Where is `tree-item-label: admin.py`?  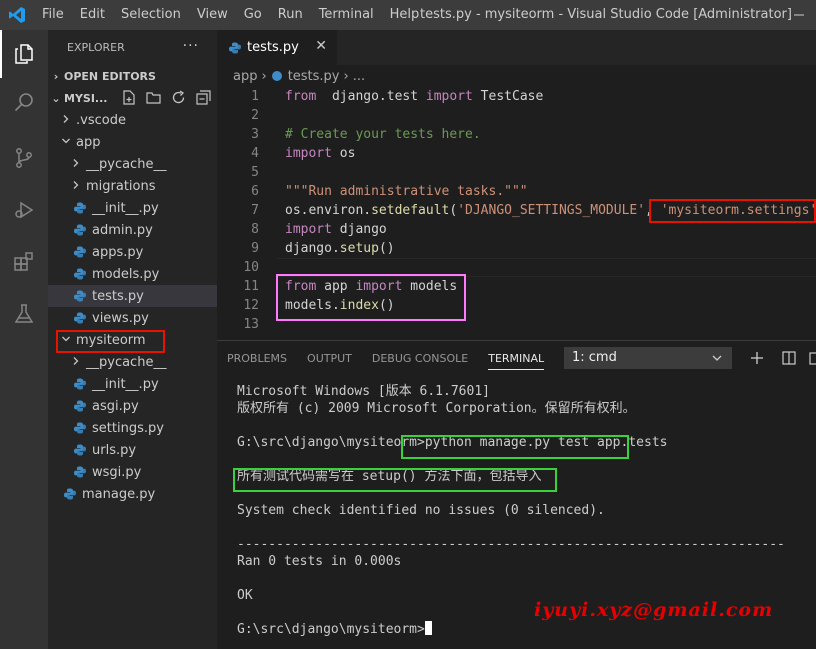
tree-item-label: admin.py is located at coordinates (122, 230).